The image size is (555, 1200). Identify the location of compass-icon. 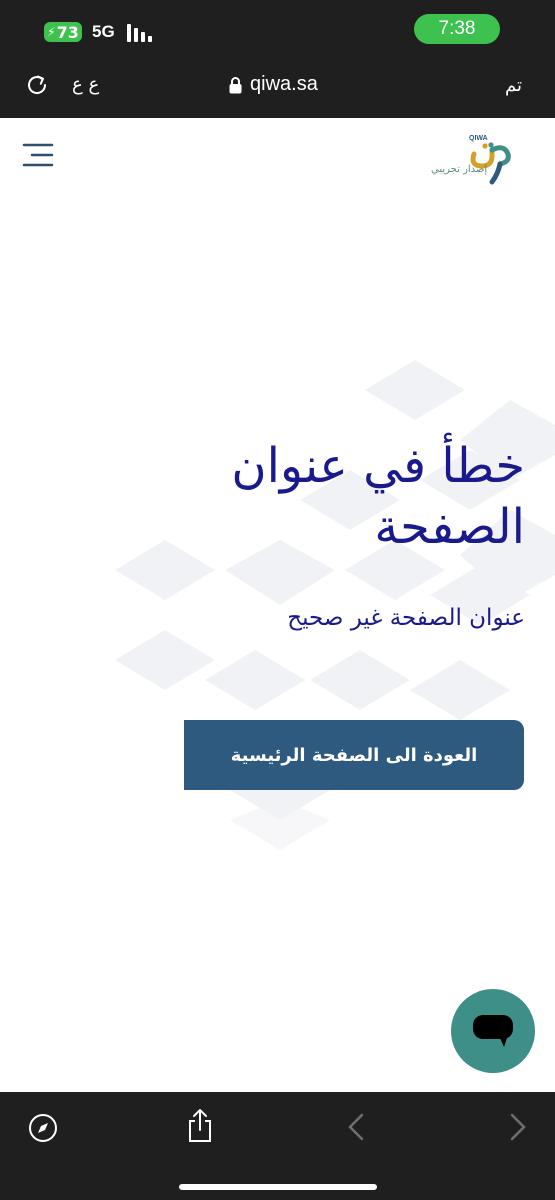
(43, 1128).